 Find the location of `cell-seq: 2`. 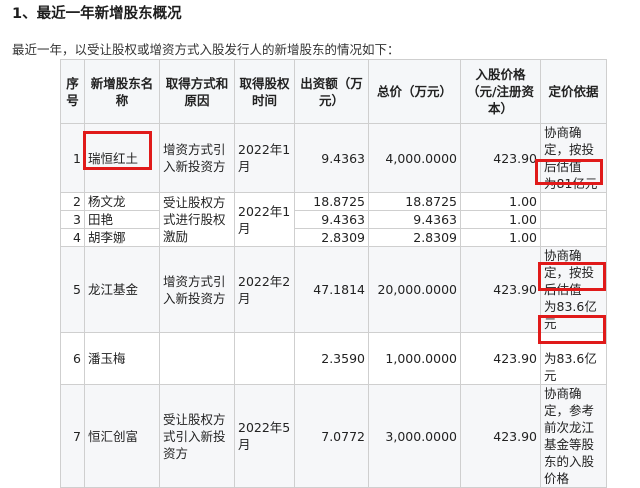

cell-seq: 2 is located at coordinates (72, 201).